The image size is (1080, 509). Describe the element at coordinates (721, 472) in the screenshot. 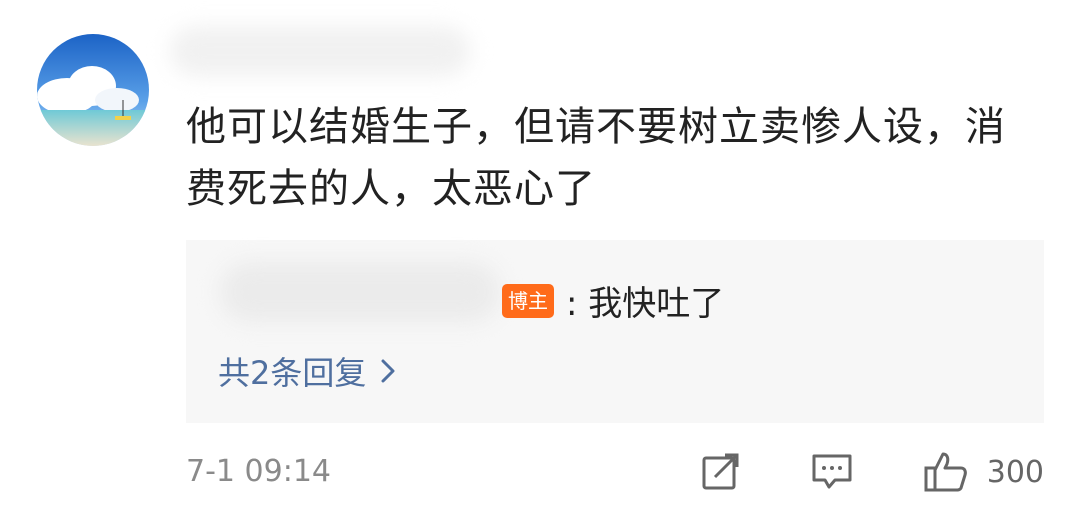

I see `share-icon` at that location.